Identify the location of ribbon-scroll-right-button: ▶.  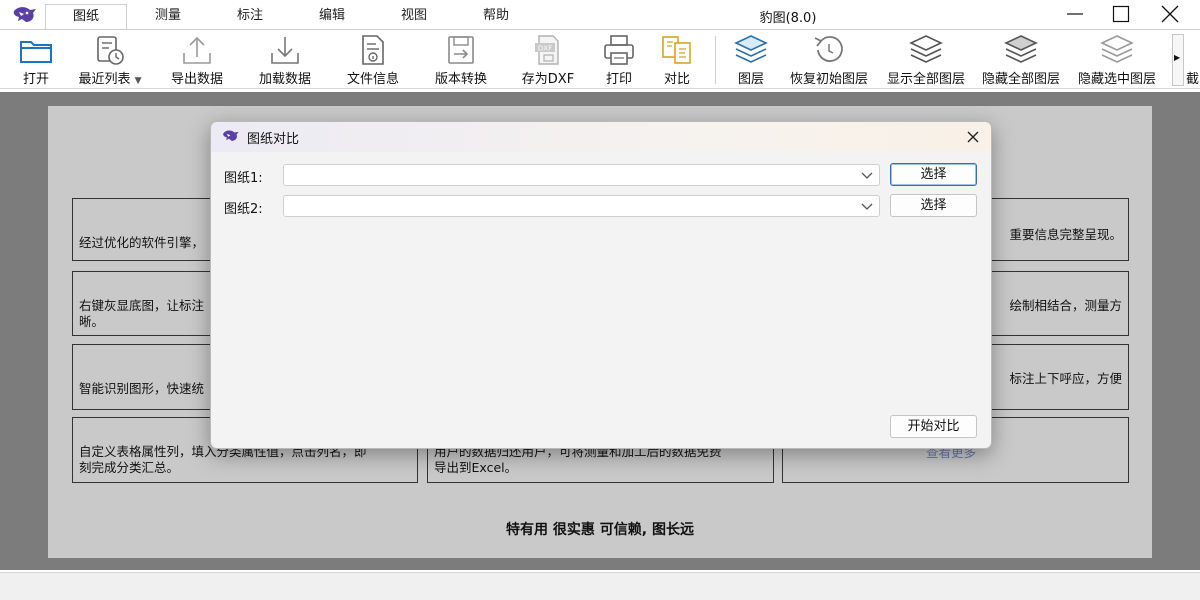
(1178, 60).